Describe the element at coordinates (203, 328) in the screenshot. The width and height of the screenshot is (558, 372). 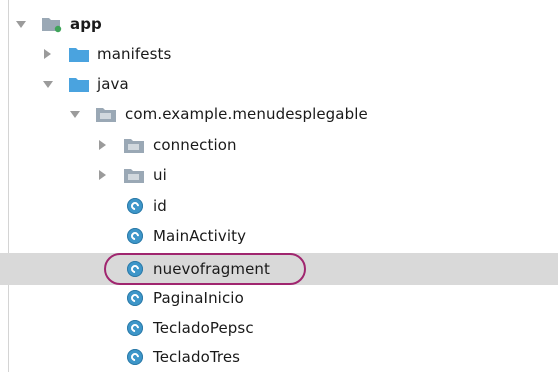
I see `tree-label-tecladopepsc: TecladoPepsc` at that location.